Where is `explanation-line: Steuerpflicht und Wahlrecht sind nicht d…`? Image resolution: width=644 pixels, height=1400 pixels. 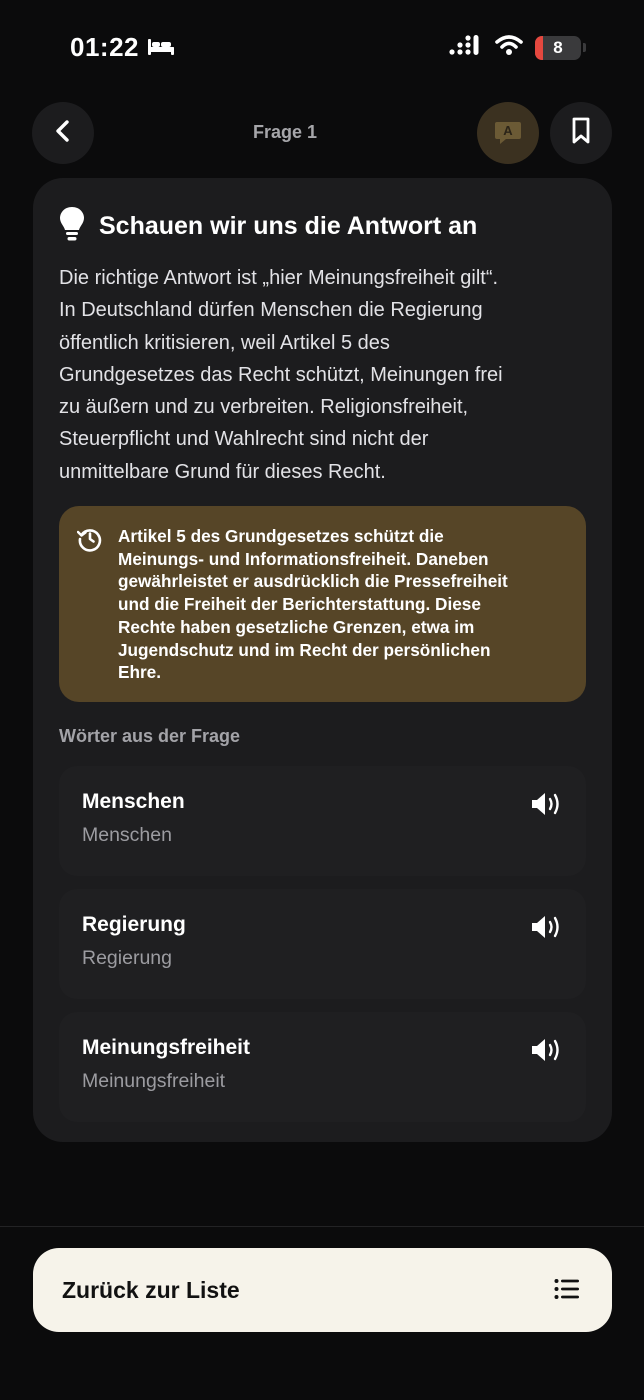
explanation-line: Steuerpflicht und Wahlrecht sind nicht d… is located at coordinates (244, 439).